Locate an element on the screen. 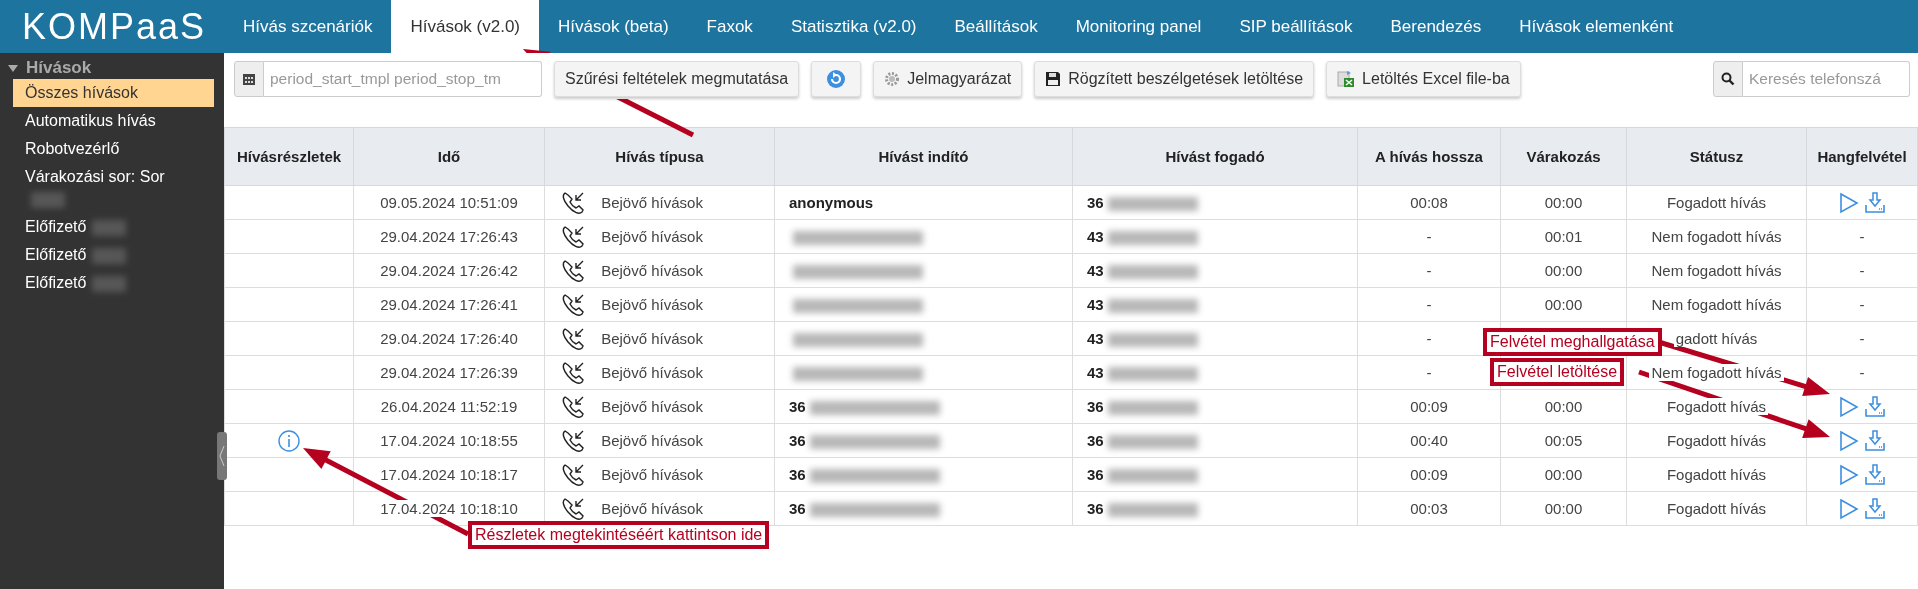 The height and width of the screenshot is (589, 1918). table-cell: 17.04.2024 10:18:10 is located at coordinates (449, 508).